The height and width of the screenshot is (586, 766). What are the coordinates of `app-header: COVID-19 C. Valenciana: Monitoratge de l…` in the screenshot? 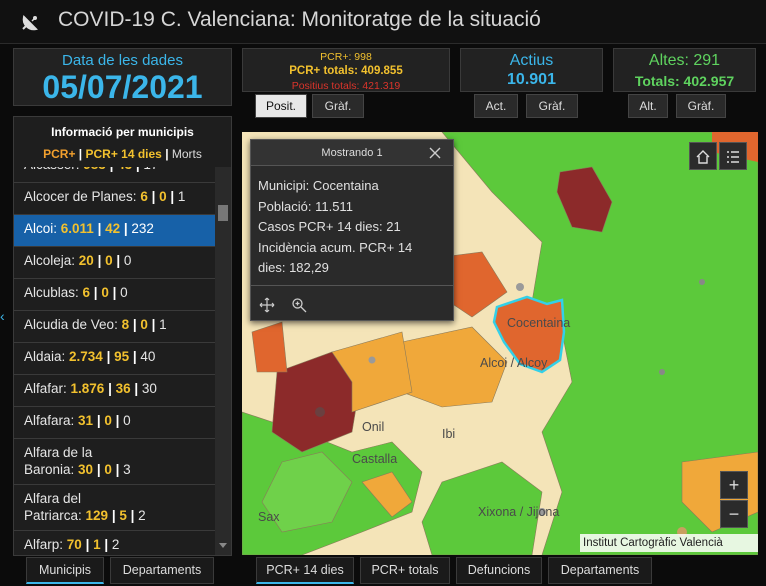 It's located at (383, 22).